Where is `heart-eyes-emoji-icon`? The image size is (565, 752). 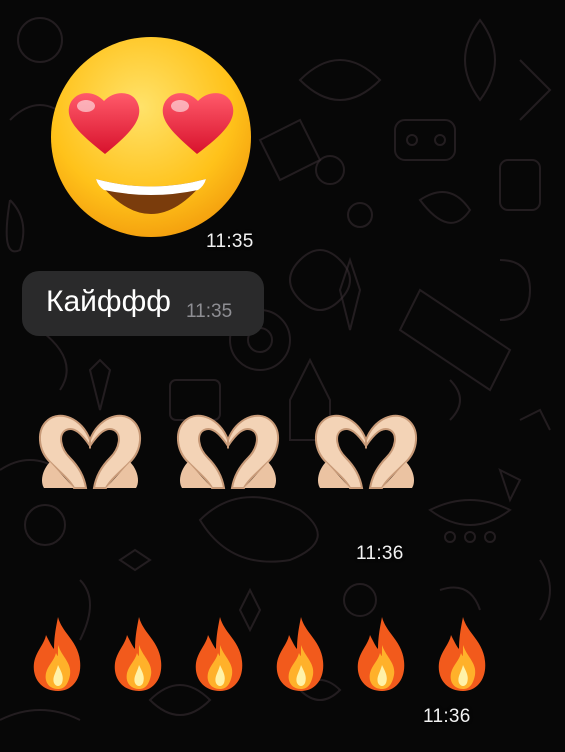
heart-eyes-emoji-icon is located at coordinates (151, 137).